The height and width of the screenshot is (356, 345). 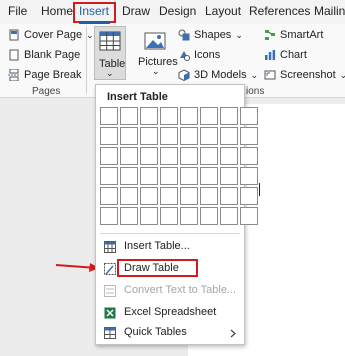 What do you see at coordinates (136, 11) in the screenshot?
I see `tab-draw: Draw` at bounding box center [136, 11].